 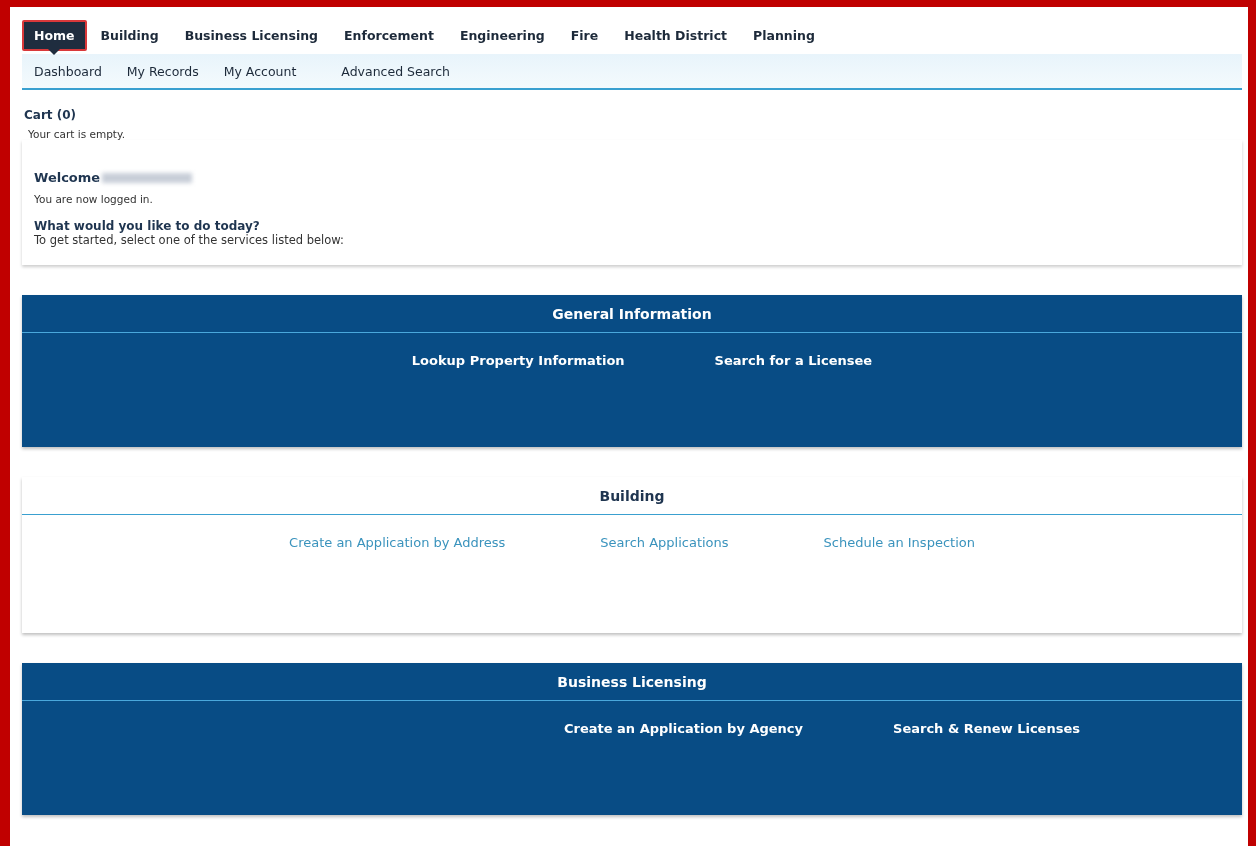 I want to click on cart-title: Cart (0), so click(x=633, y=115).